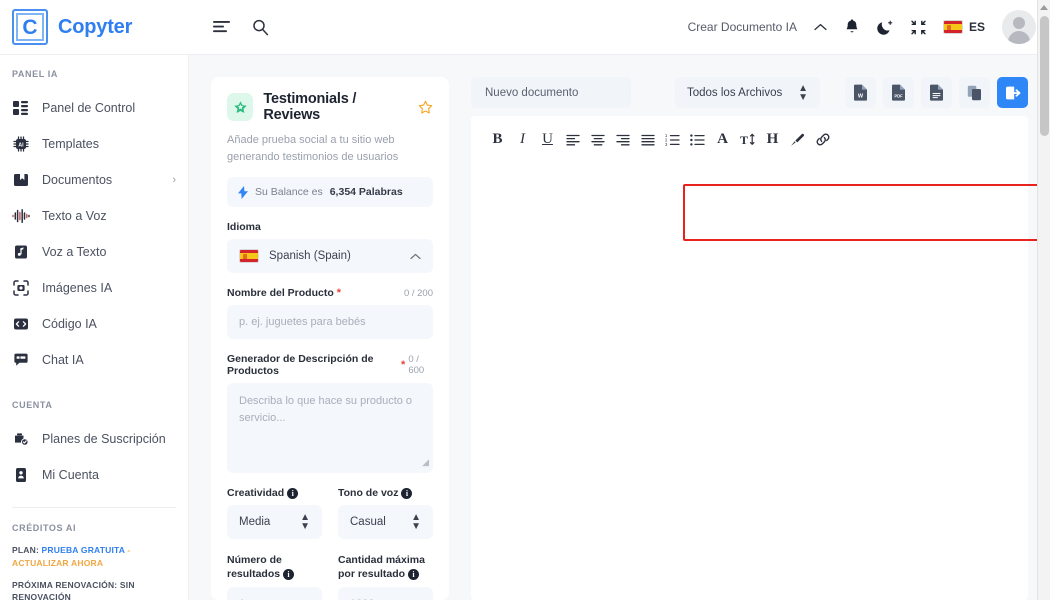  I want to click on save-export-icon, so click(1013, 93).